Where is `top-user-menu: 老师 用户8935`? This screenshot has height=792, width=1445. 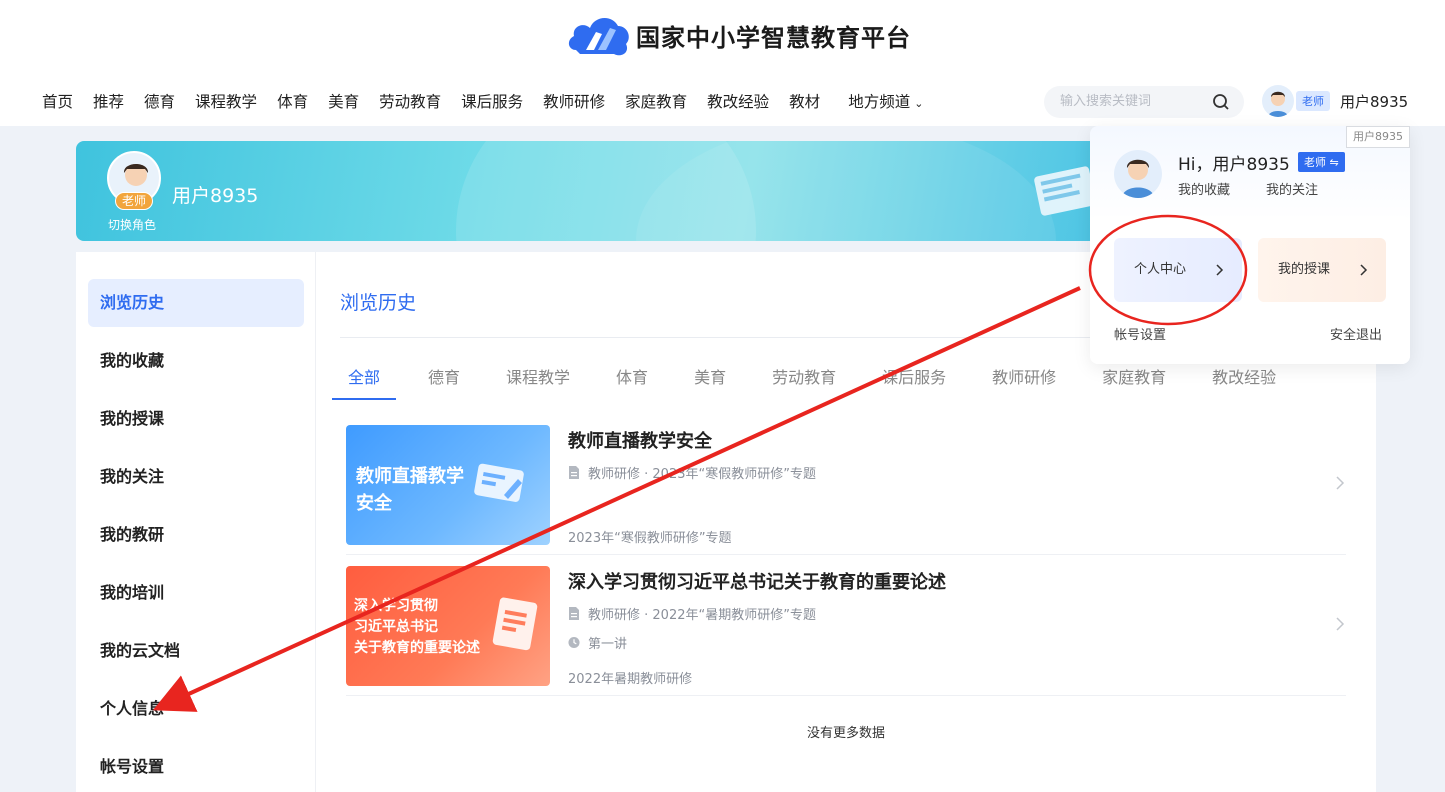 top-user-menu: 老师 用户8935 is located at coordinates (1335, 101).